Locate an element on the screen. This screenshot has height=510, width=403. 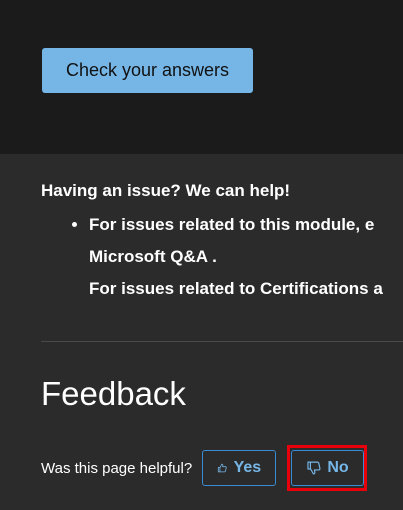
yes-label: Yes is located at coordinates (247, 467).